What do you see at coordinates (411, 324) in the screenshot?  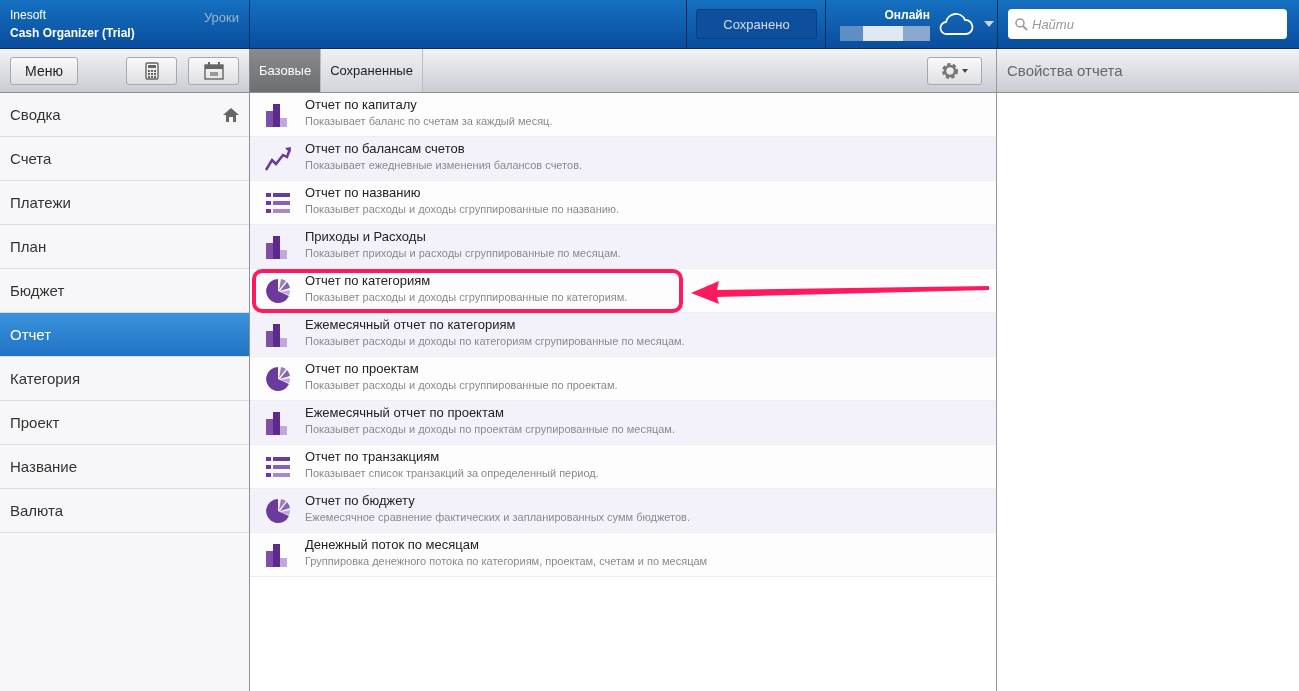 I see `report-title: Ежемесячный отчет по категориям` at bounding box center [411, 324].